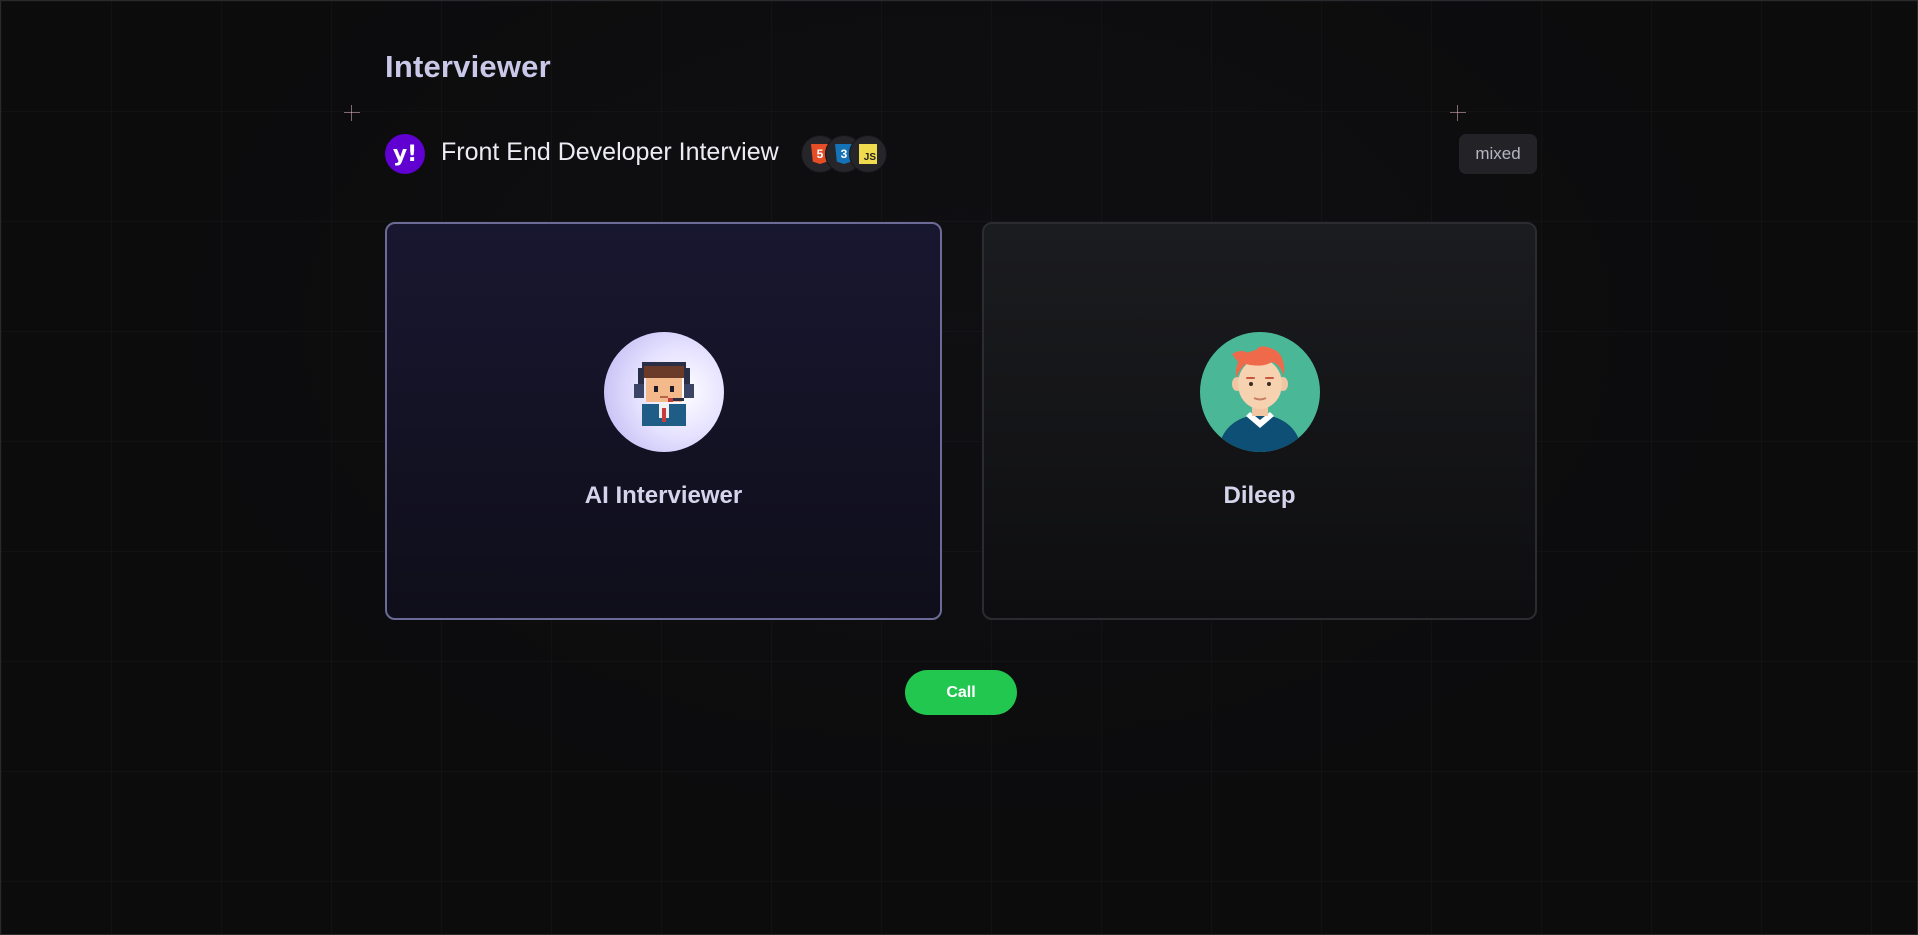  What do you see at coordinates (1259, 392) in the screenshot?
I see `user-avatar-icon` at bounding box center [1259, 392].